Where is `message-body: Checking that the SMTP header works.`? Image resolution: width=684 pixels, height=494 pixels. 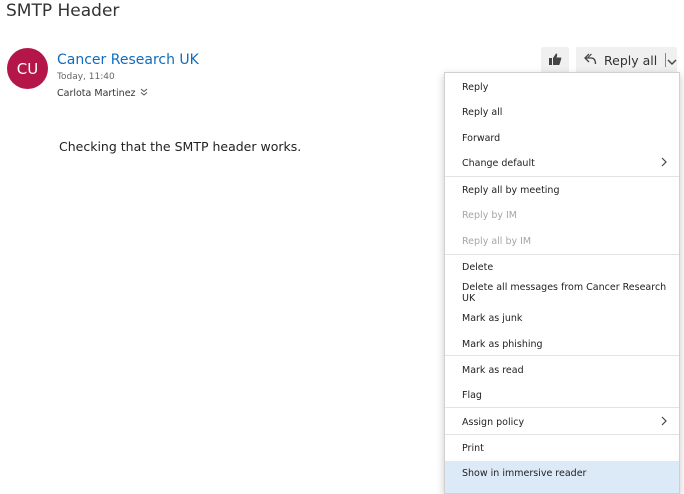
message-body: Checking that the SMTP header works. is located at coordinates (180, 146).